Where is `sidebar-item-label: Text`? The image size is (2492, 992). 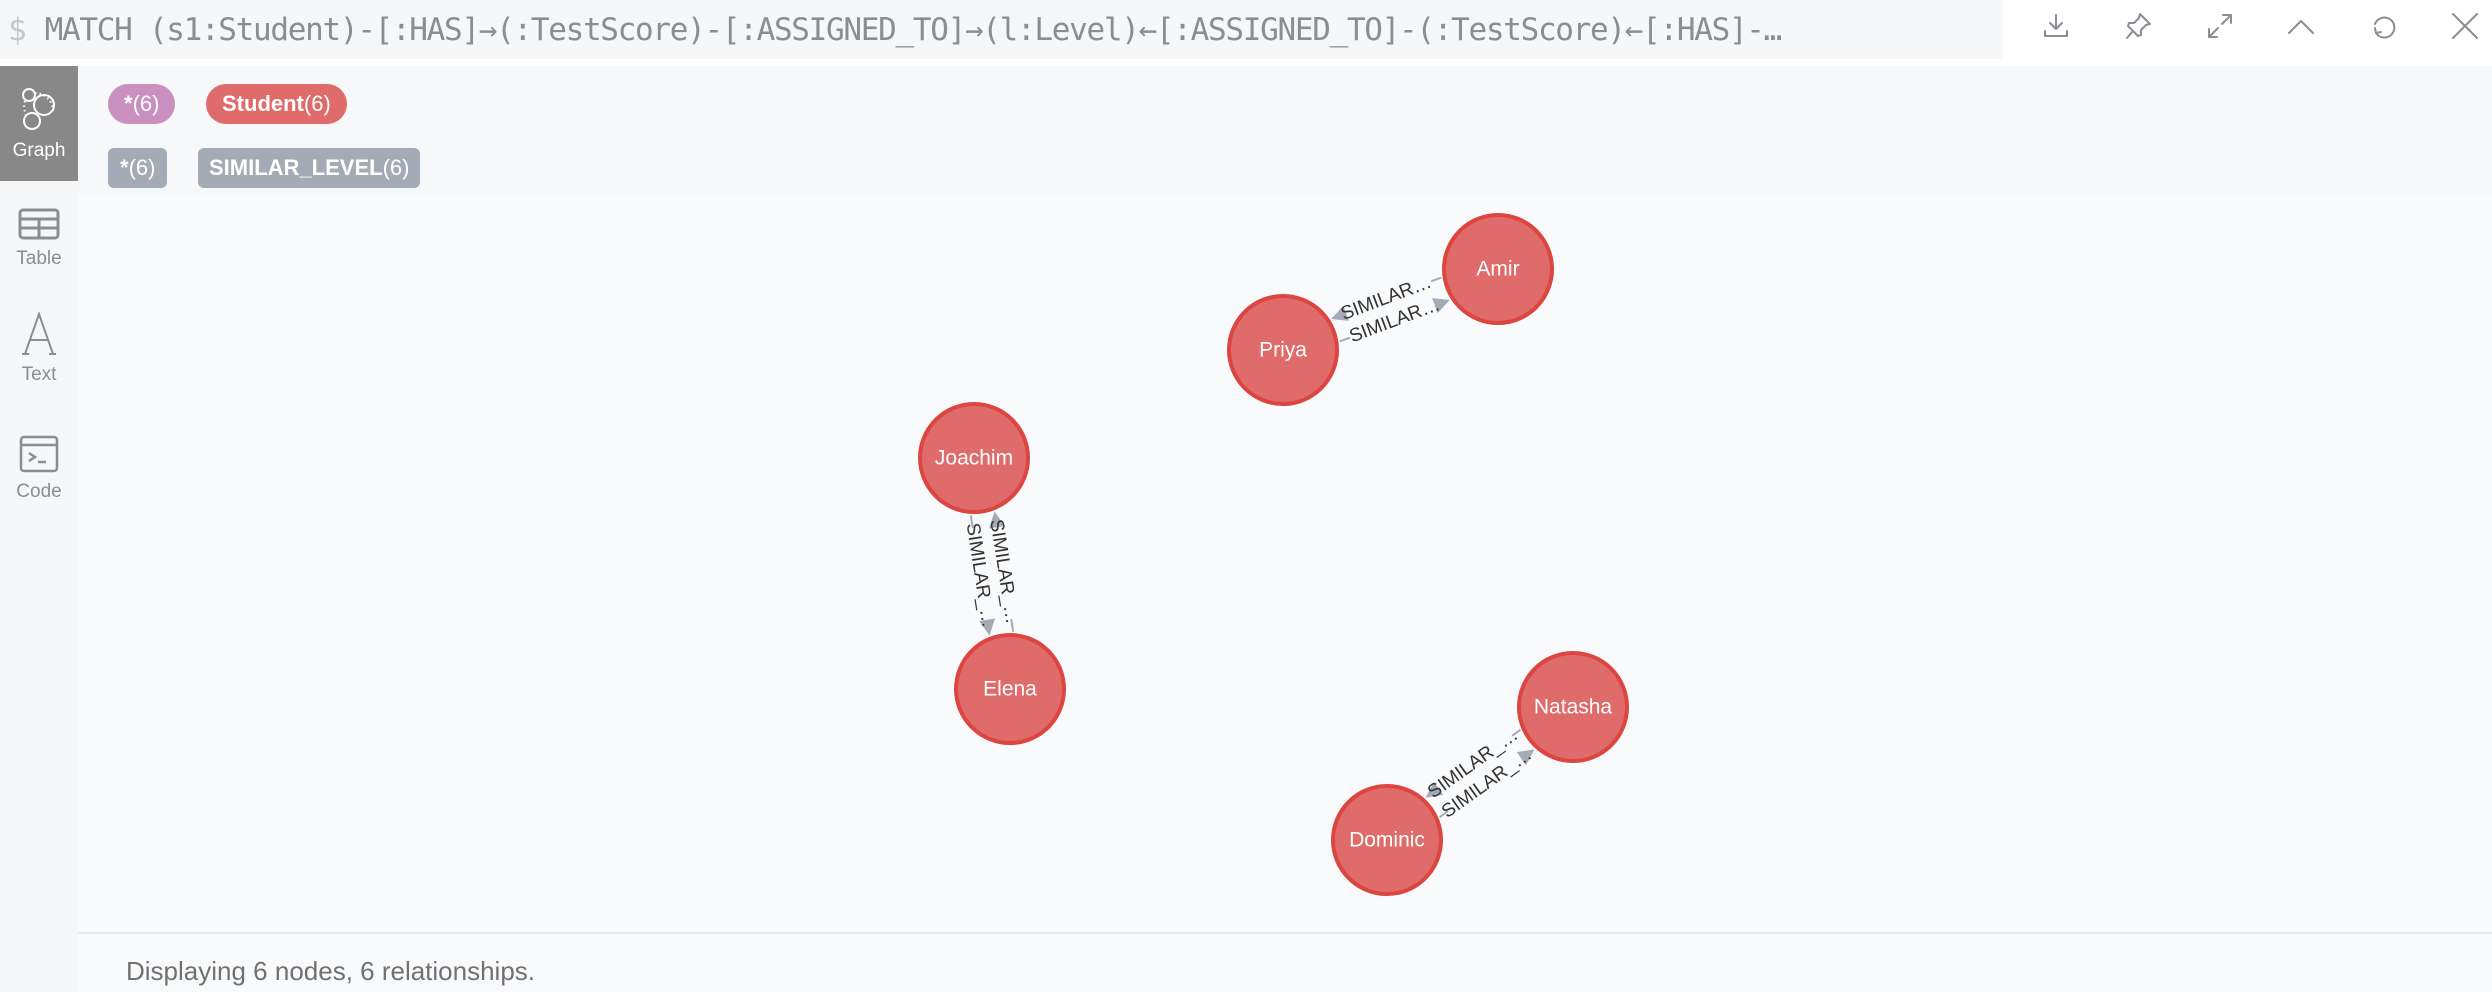
sidebar-item-label: Text is located at coordinates (39, 374).